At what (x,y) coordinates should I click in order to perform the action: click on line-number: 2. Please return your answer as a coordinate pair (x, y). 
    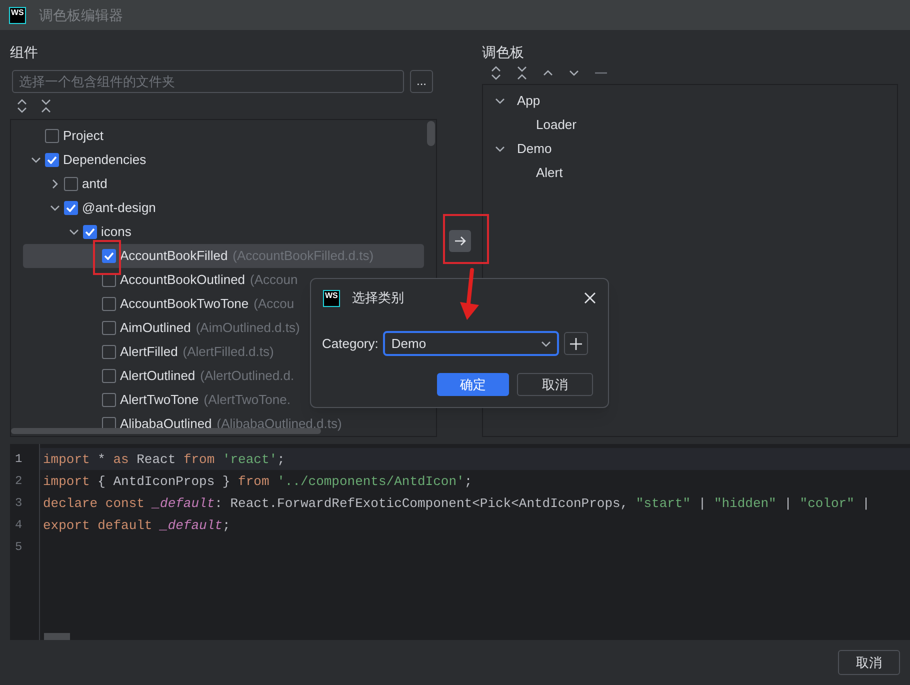
    Looking at the image, I should click on (18, 481).